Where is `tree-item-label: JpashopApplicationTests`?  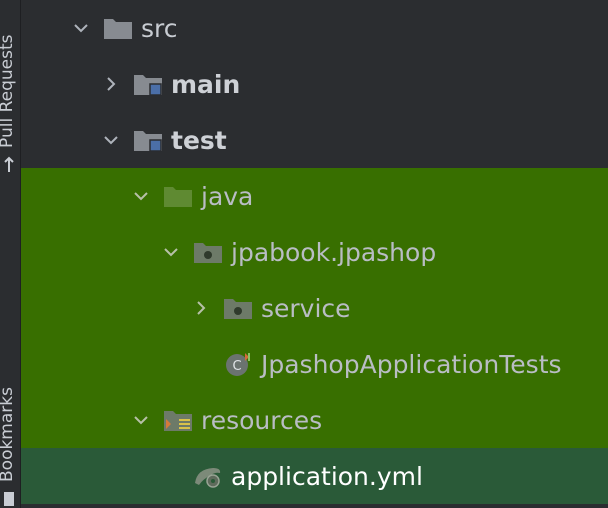
tree-item-label: JpashopApplicationTests is located at coordinates (411, 364).